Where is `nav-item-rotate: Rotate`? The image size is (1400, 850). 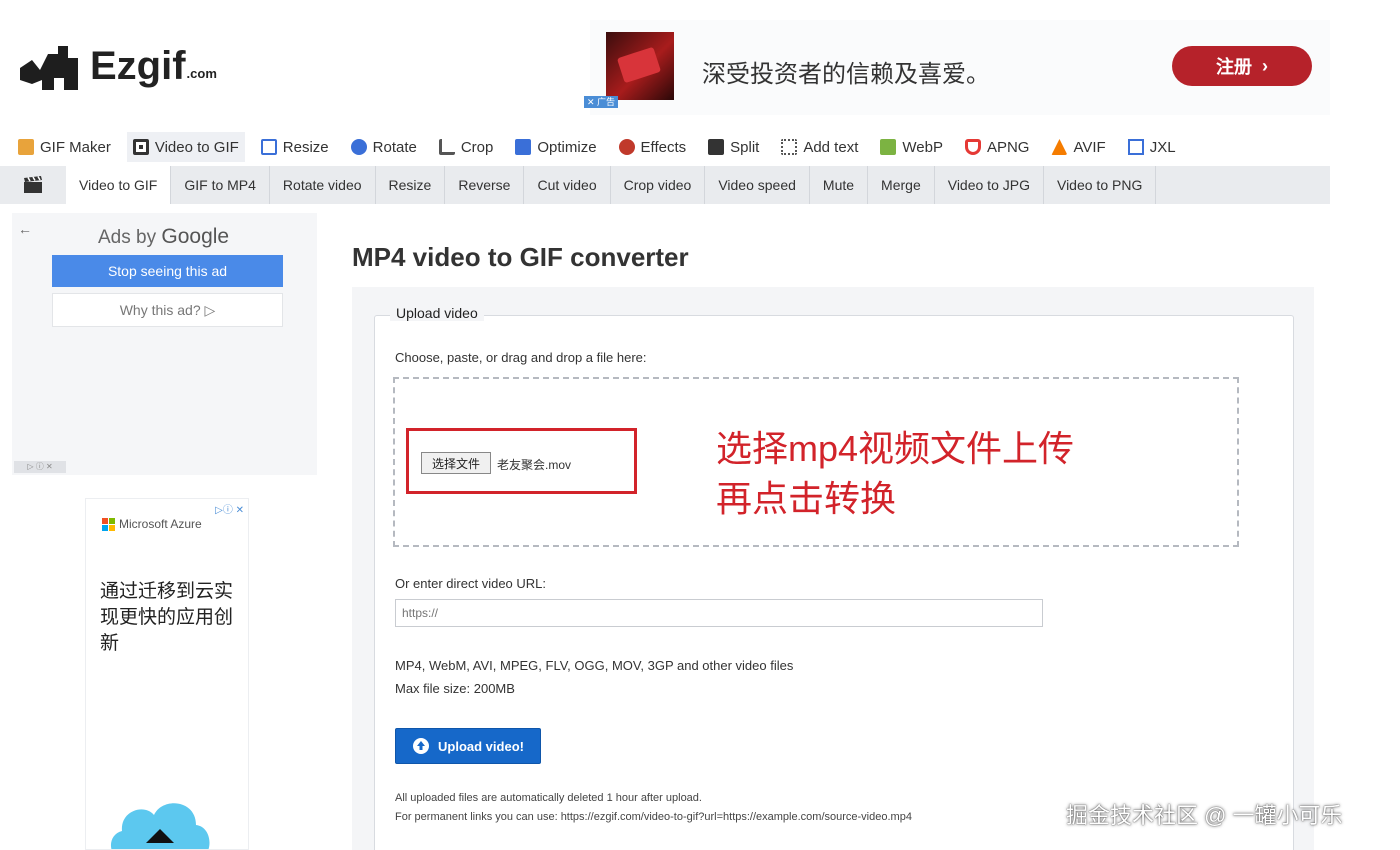 nav-item-rotate: Rotate is located at coordinates (383, 147).